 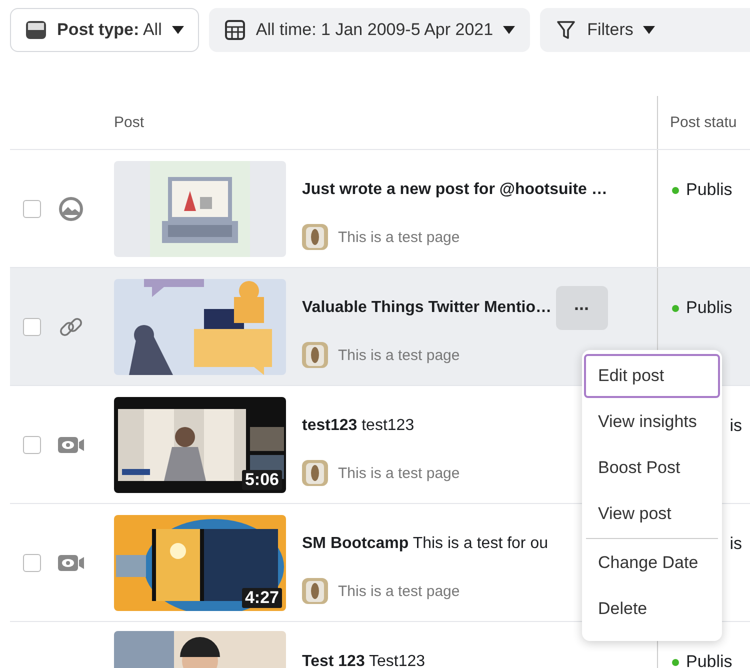 What do you see at coordinates (358, 426) in the screenshot?
I see `post-title: test123 test123` at bounding box center [358, 426].